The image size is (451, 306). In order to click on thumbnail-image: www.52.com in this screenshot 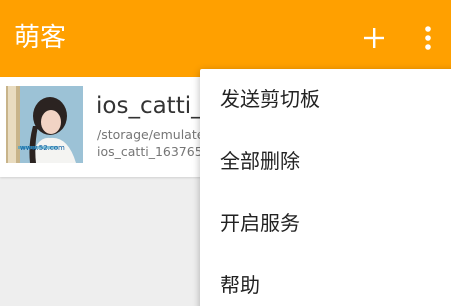, I will do `click(44, 124)`.